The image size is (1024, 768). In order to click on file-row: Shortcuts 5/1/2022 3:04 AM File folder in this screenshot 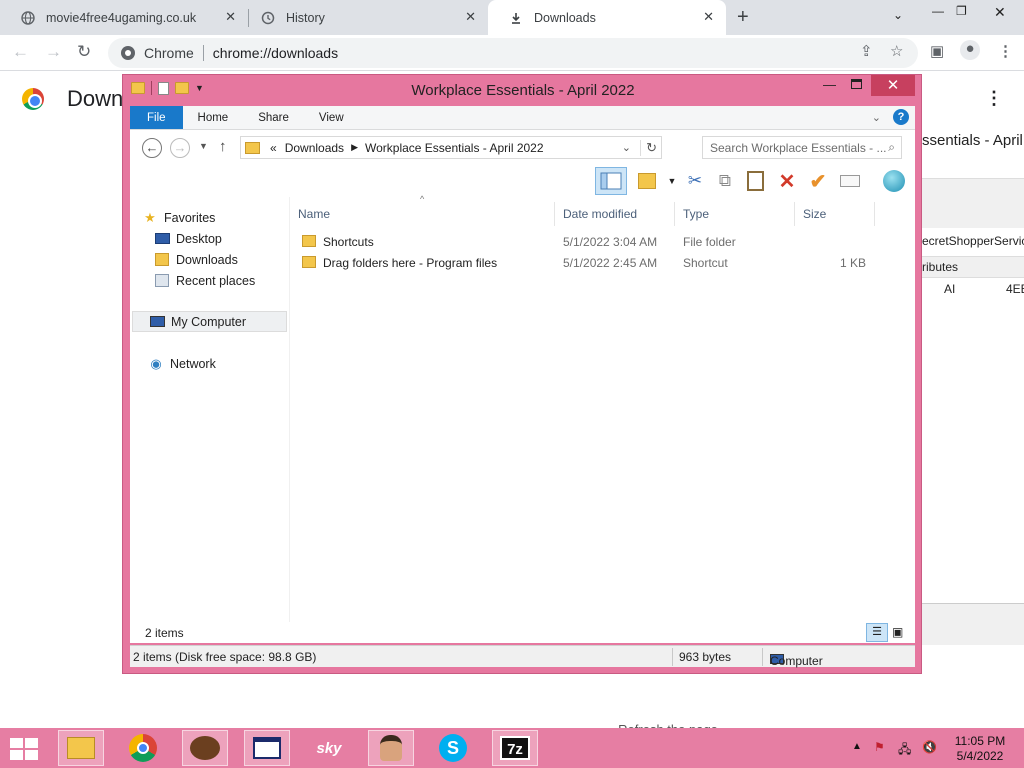, I will do `click(590, 242)`.